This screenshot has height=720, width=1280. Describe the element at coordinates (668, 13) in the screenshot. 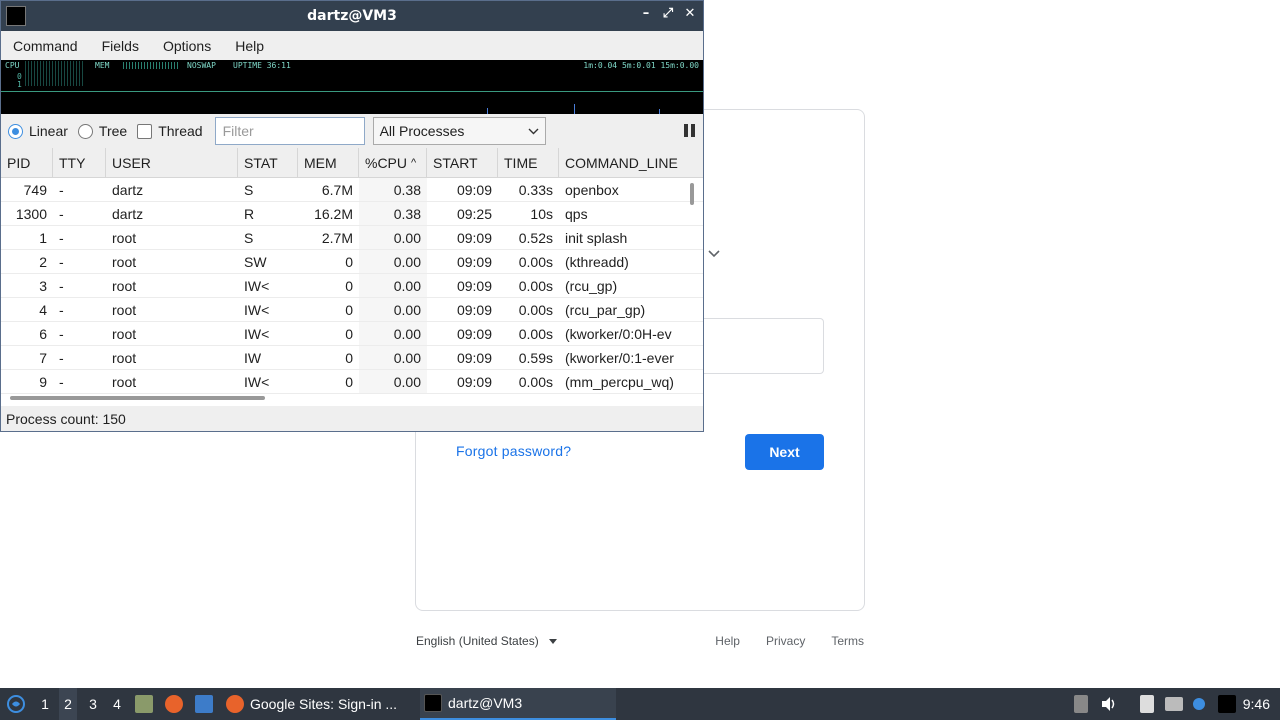

I see `maximize-icon: ⤢` at that location.